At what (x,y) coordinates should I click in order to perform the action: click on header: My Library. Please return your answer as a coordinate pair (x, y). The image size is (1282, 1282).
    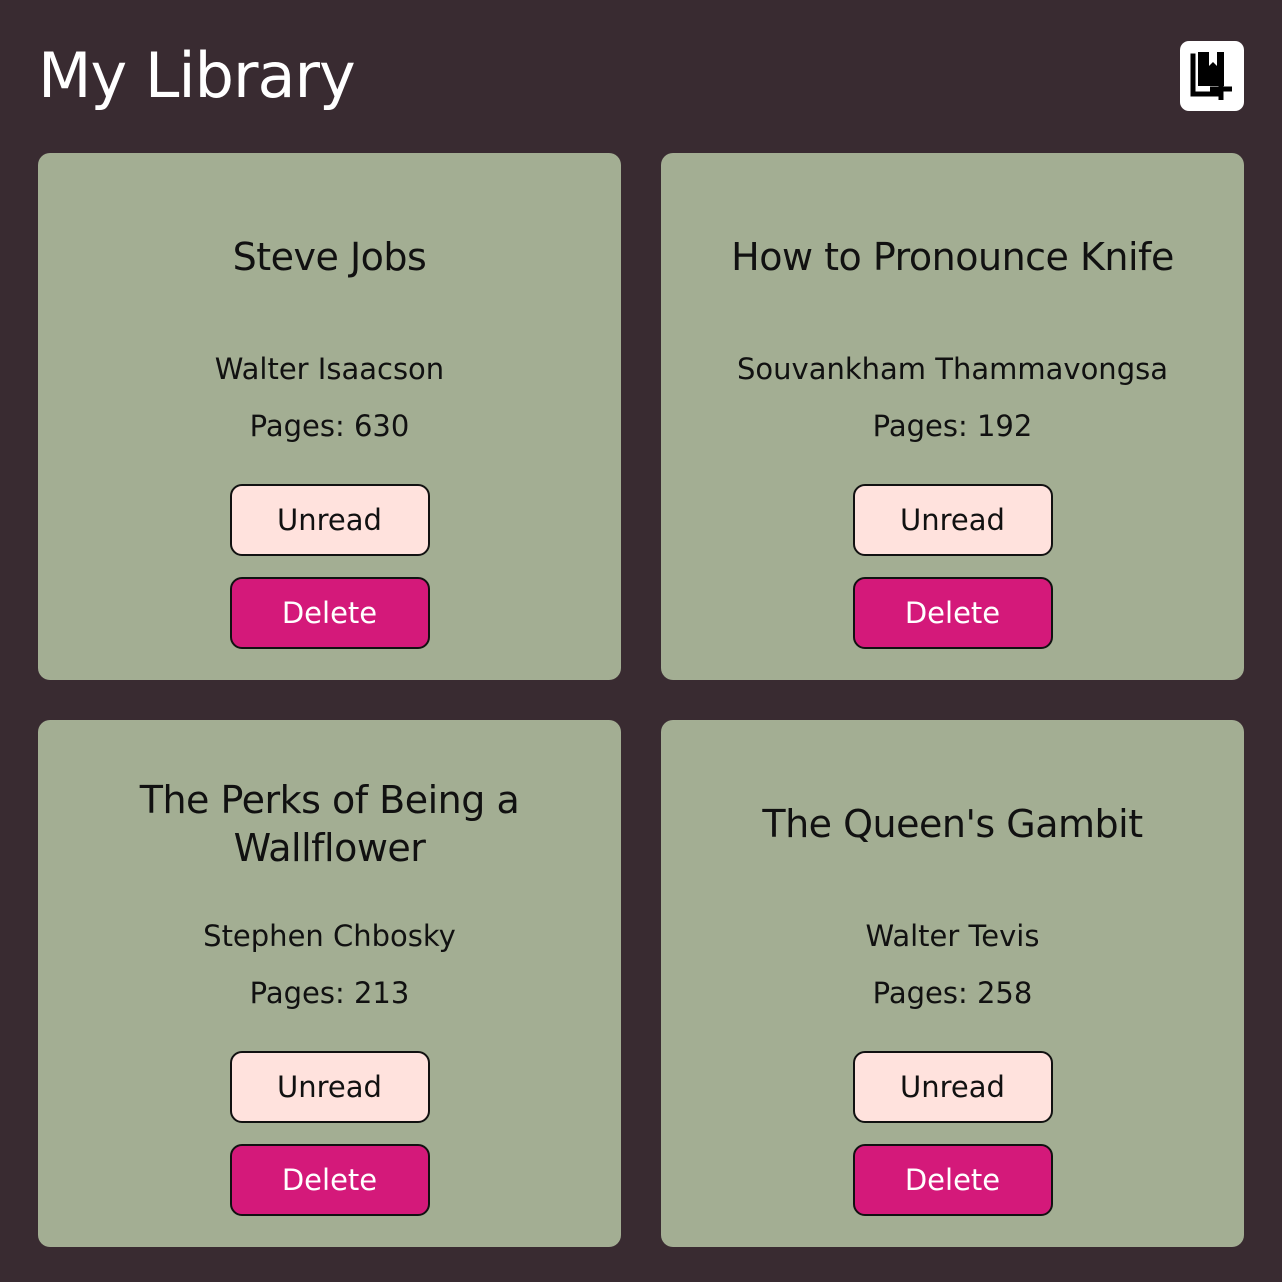
    Looking at the image, I should click on (641, 76).